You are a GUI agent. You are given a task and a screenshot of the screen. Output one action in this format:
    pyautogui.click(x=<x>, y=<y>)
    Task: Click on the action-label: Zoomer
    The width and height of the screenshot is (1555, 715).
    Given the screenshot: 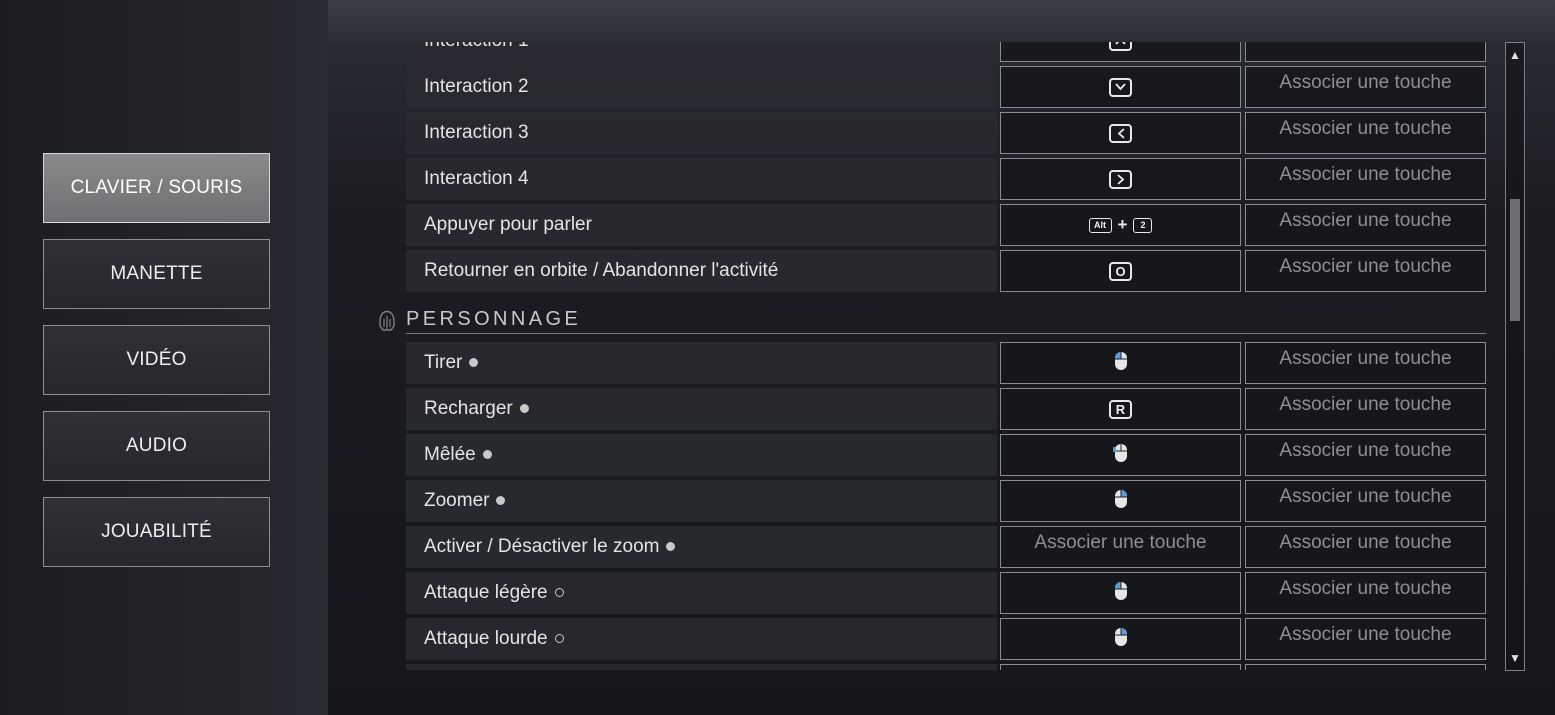 What is the action you would take?
    pyautogui.click(x=465, y=501)
    